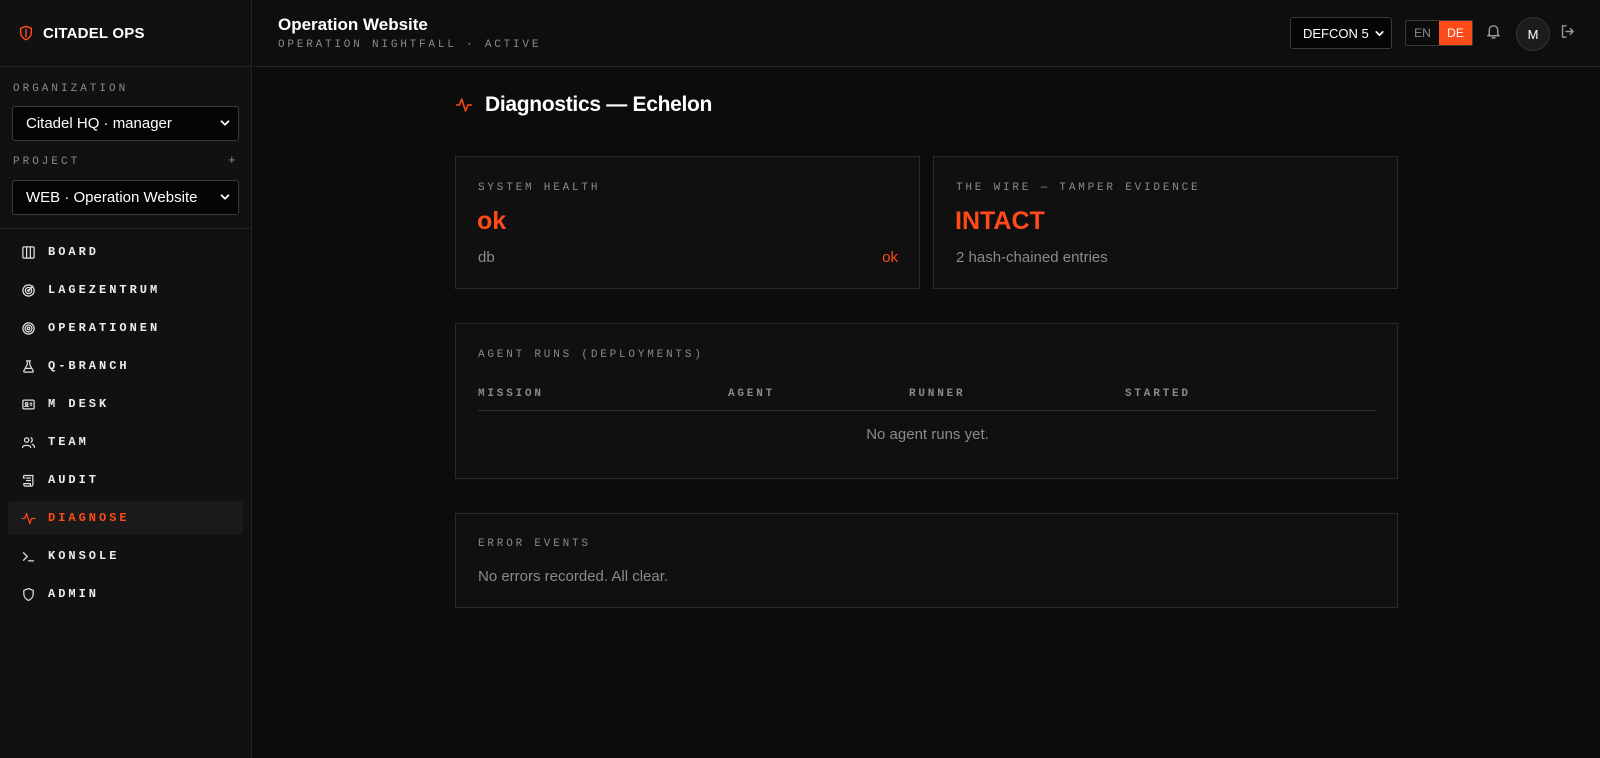  What do you see at coordinates (125, 556) in the screenshot?
I see `sidebar-item-konsole: KONSOLE` at bounding box center [125, 556].